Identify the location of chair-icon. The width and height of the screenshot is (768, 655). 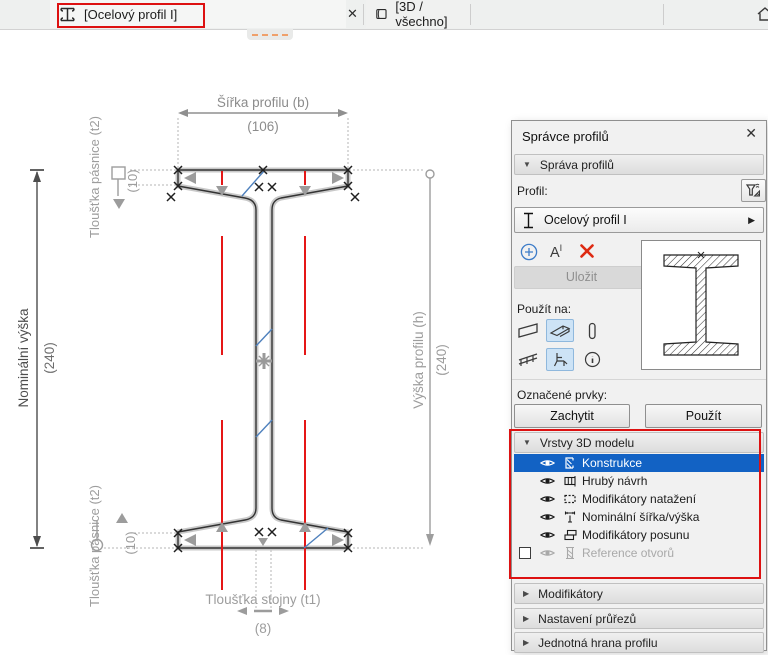
(560, 359).